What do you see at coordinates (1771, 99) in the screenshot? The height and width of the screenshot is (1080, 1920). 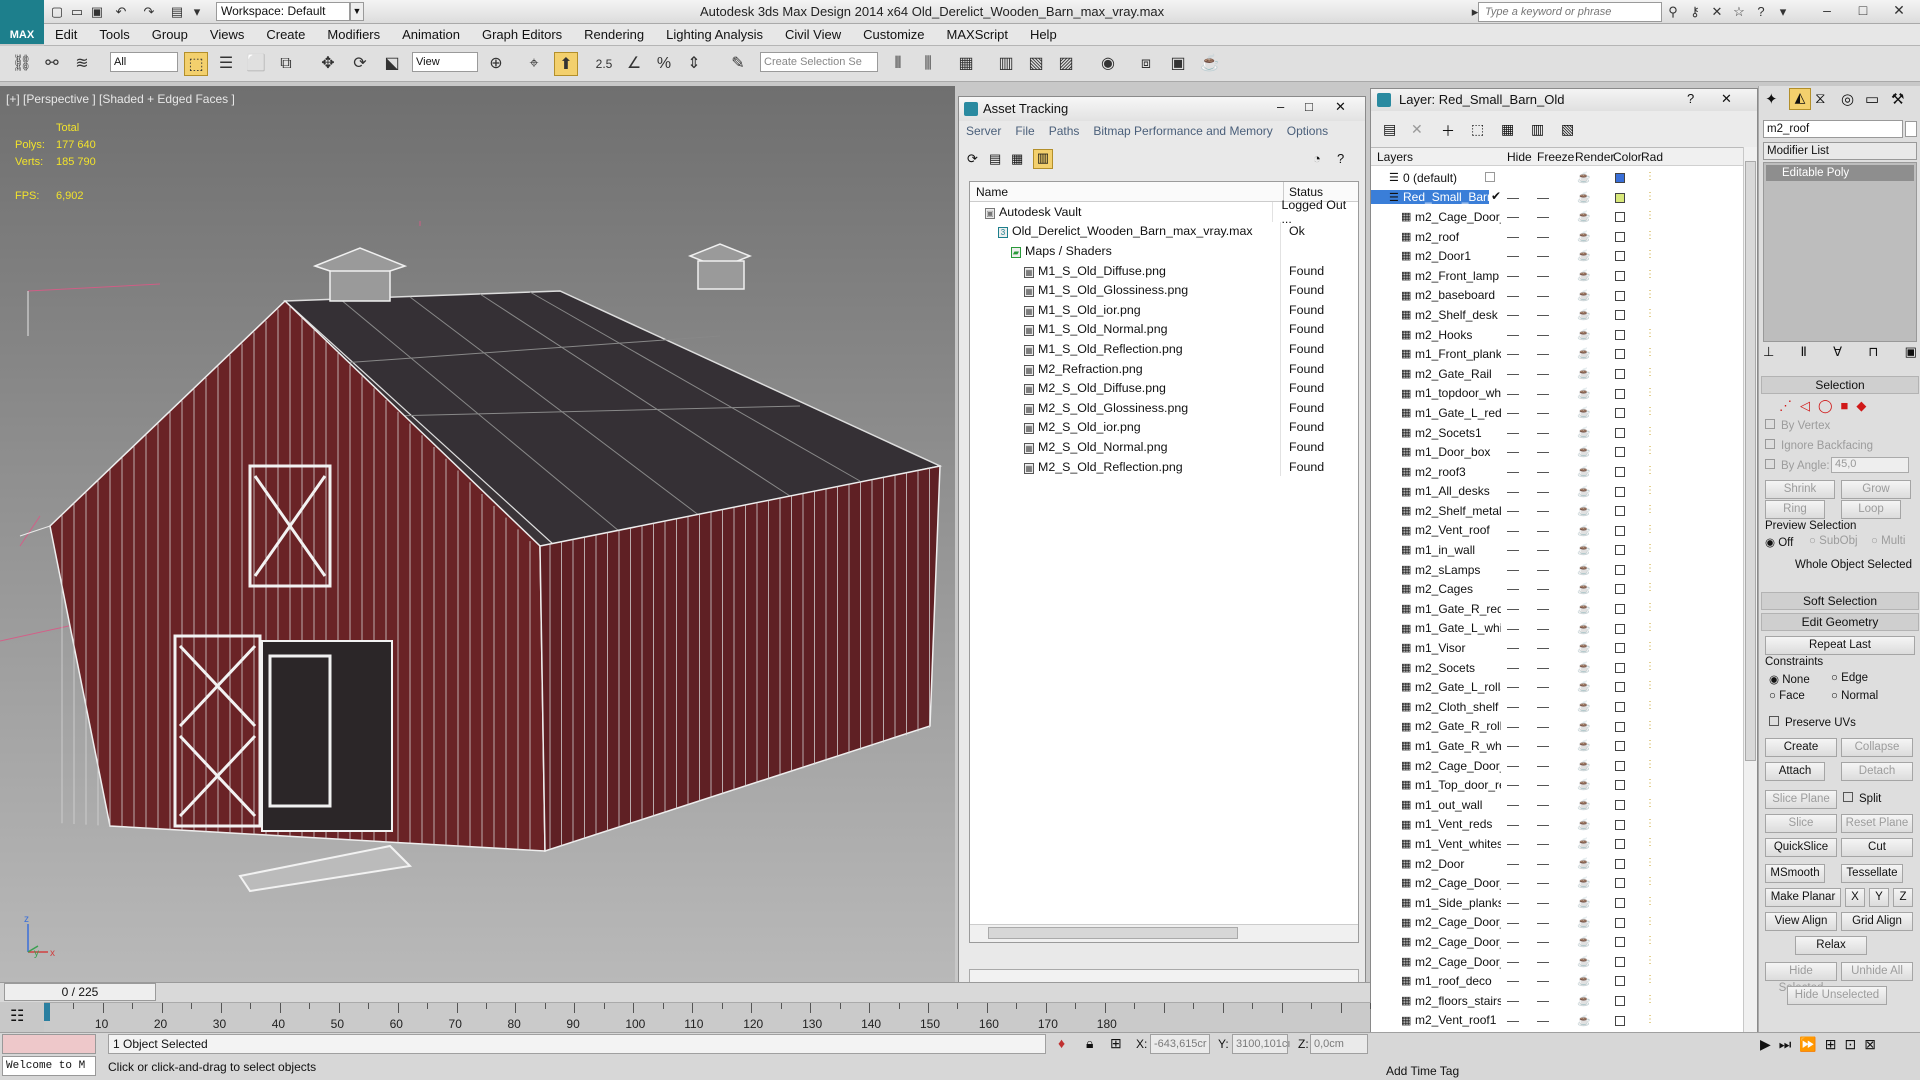 I see `create-tab-icon: ✦` at bounding box center [1771, 99].